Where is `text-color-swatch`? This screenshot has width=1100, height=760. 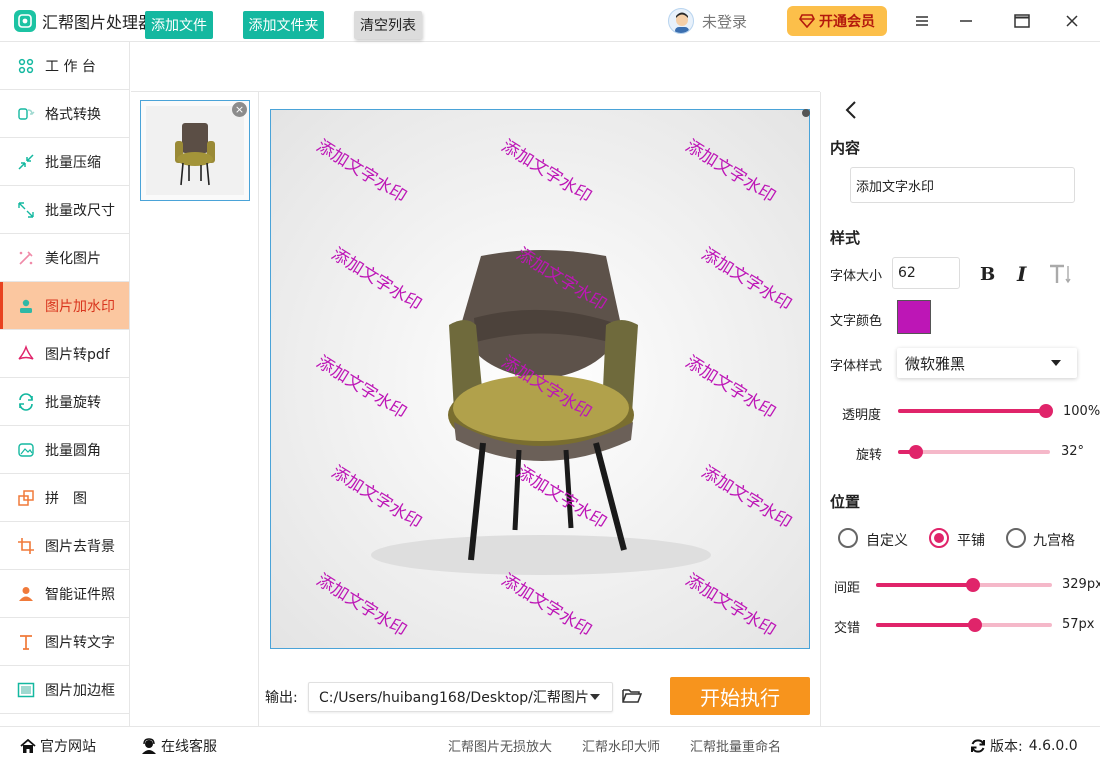 text-color-swatch is located at coordinates (914, 317).